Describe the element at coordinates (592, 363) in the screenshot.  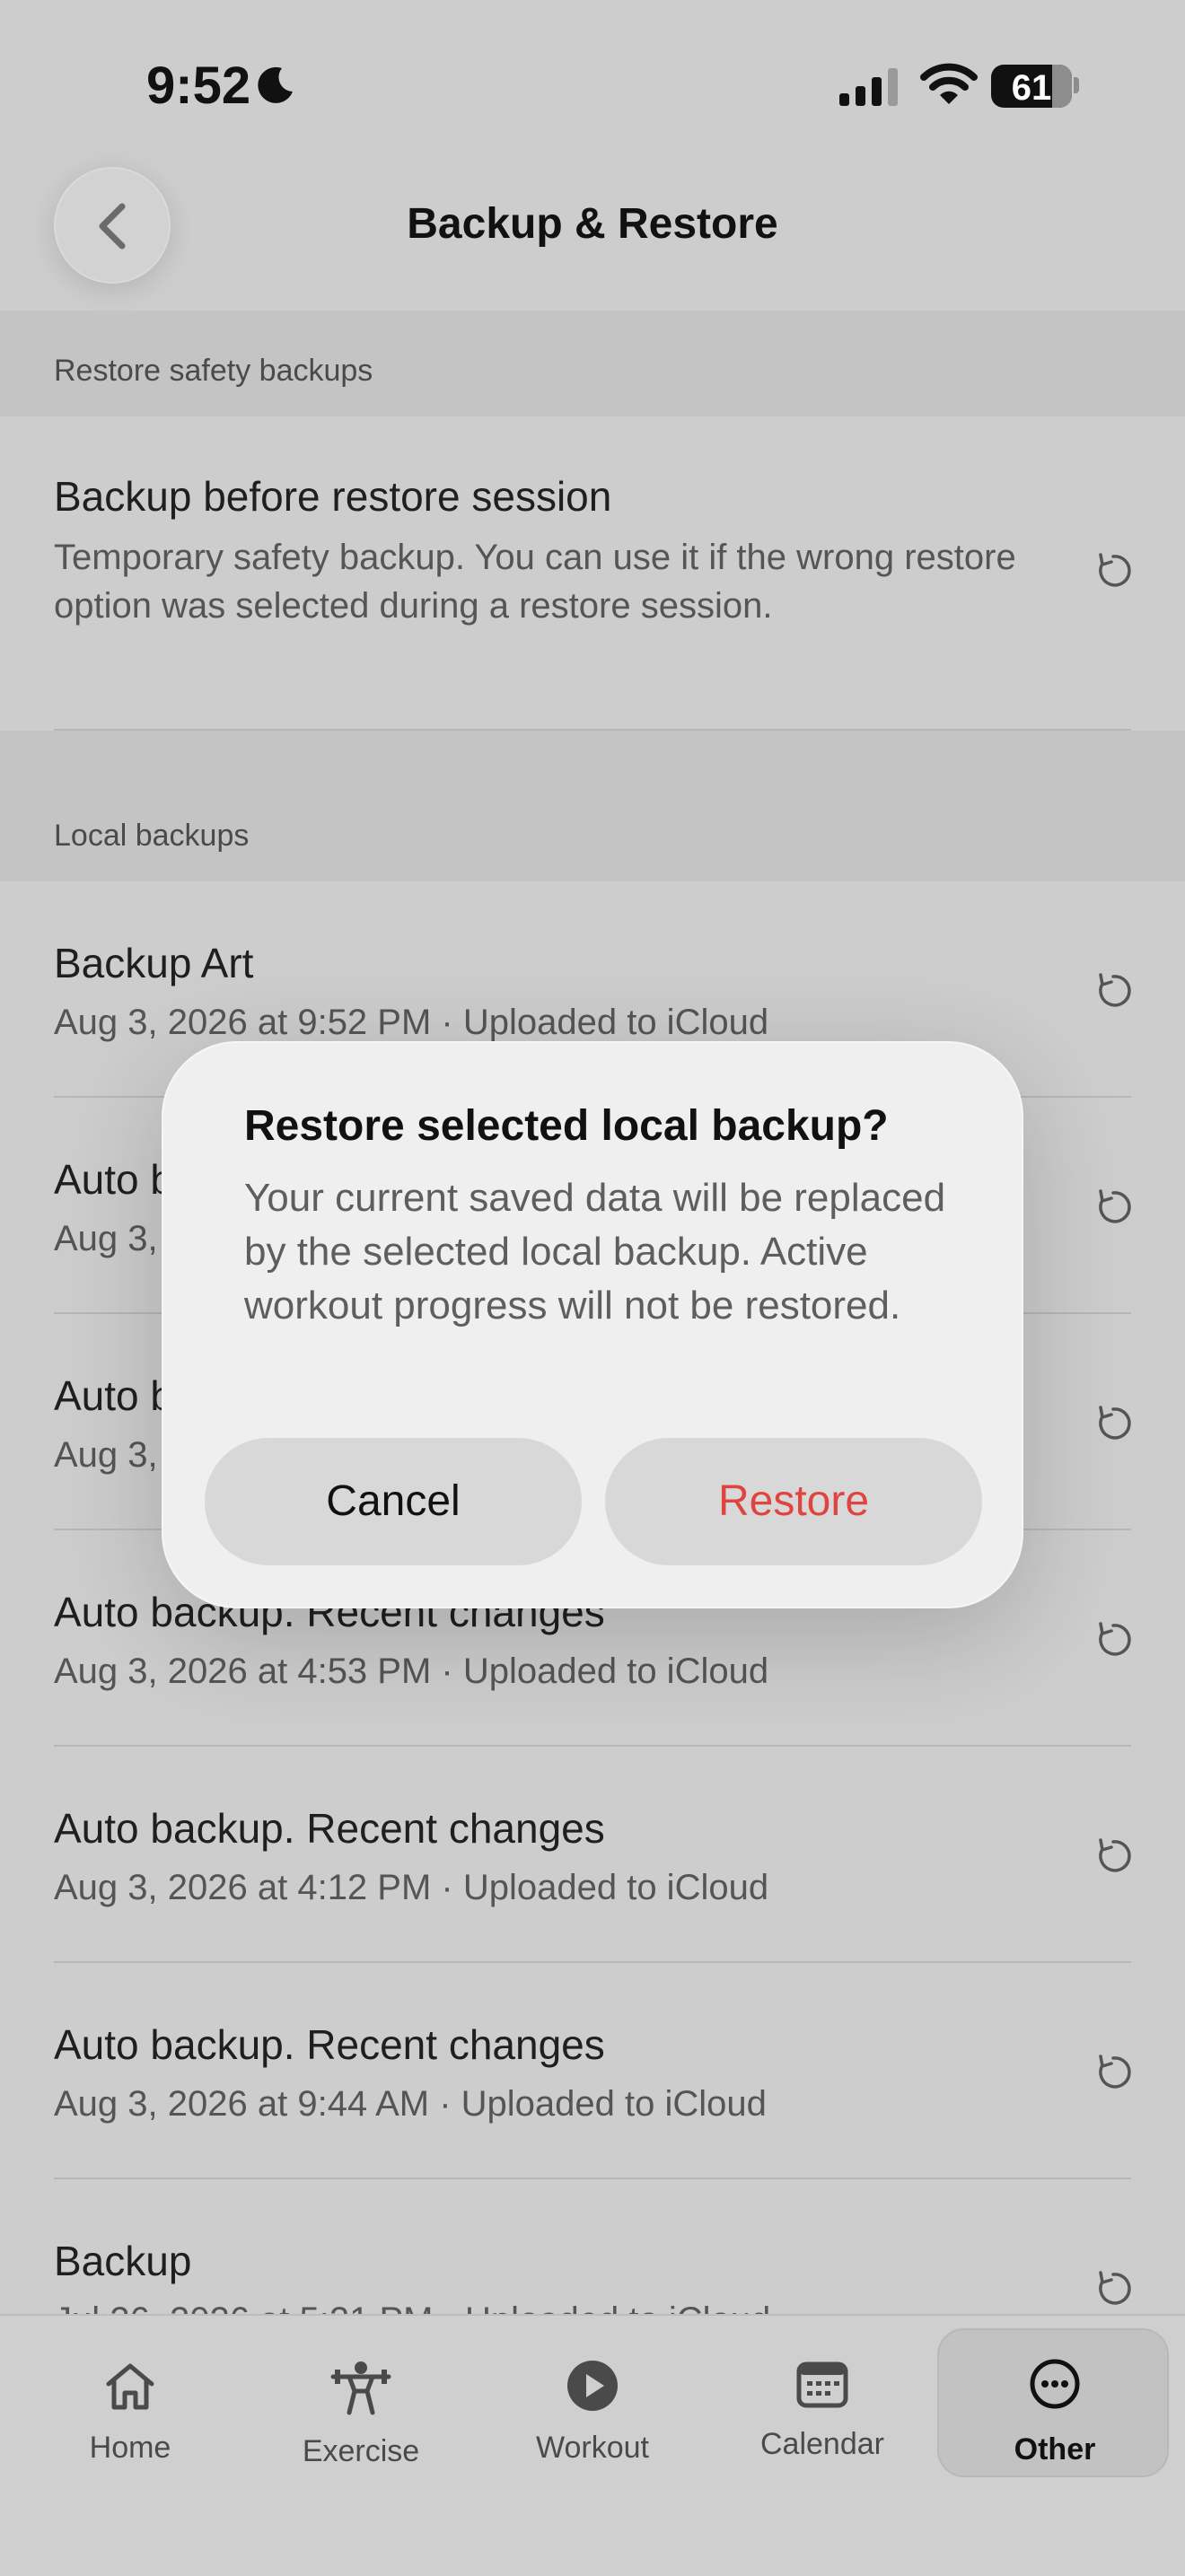
I see `section-header-safety: Restore safety backups` at that location.